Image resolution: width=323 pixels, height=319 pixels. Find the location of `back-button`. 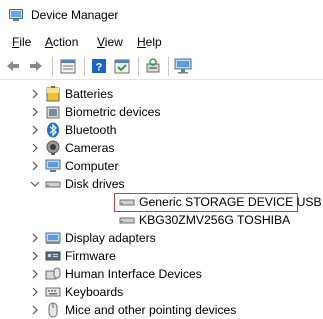

back-button is located at coordinates (13, 66).